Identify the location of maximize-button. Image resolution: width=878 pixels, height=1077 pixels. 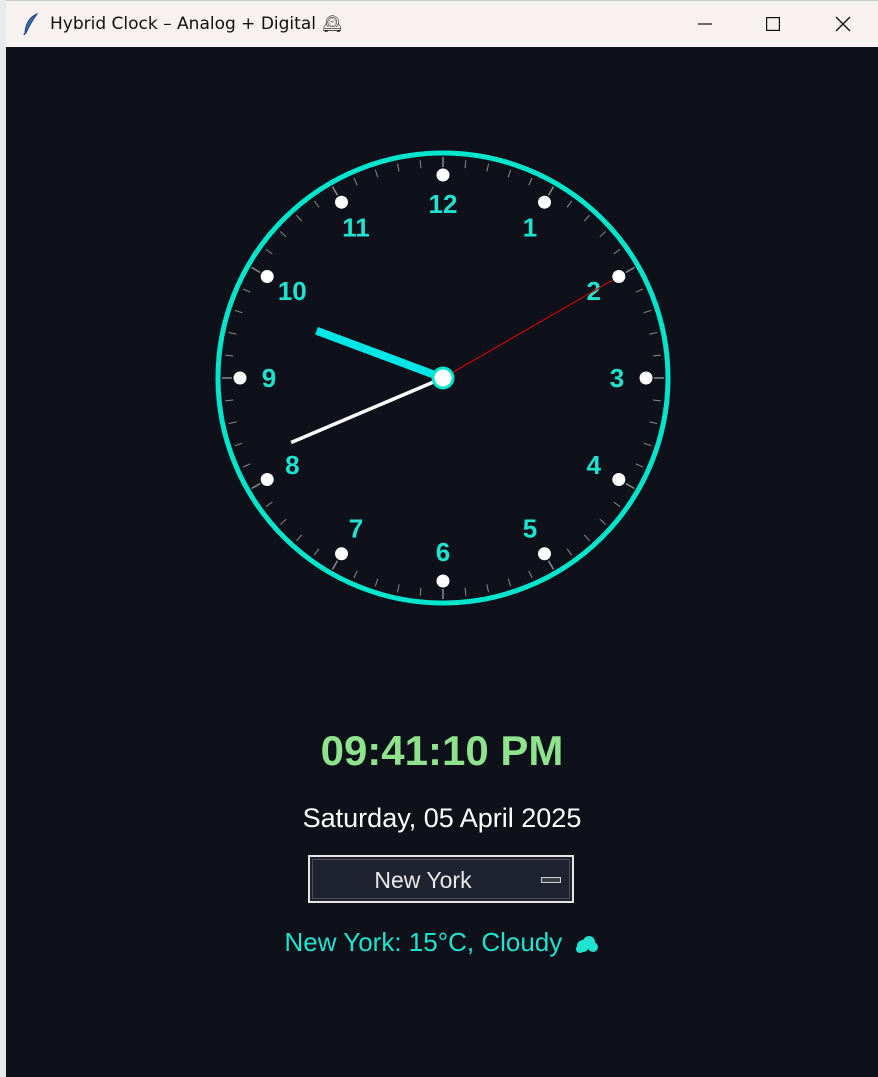
(773, 24).